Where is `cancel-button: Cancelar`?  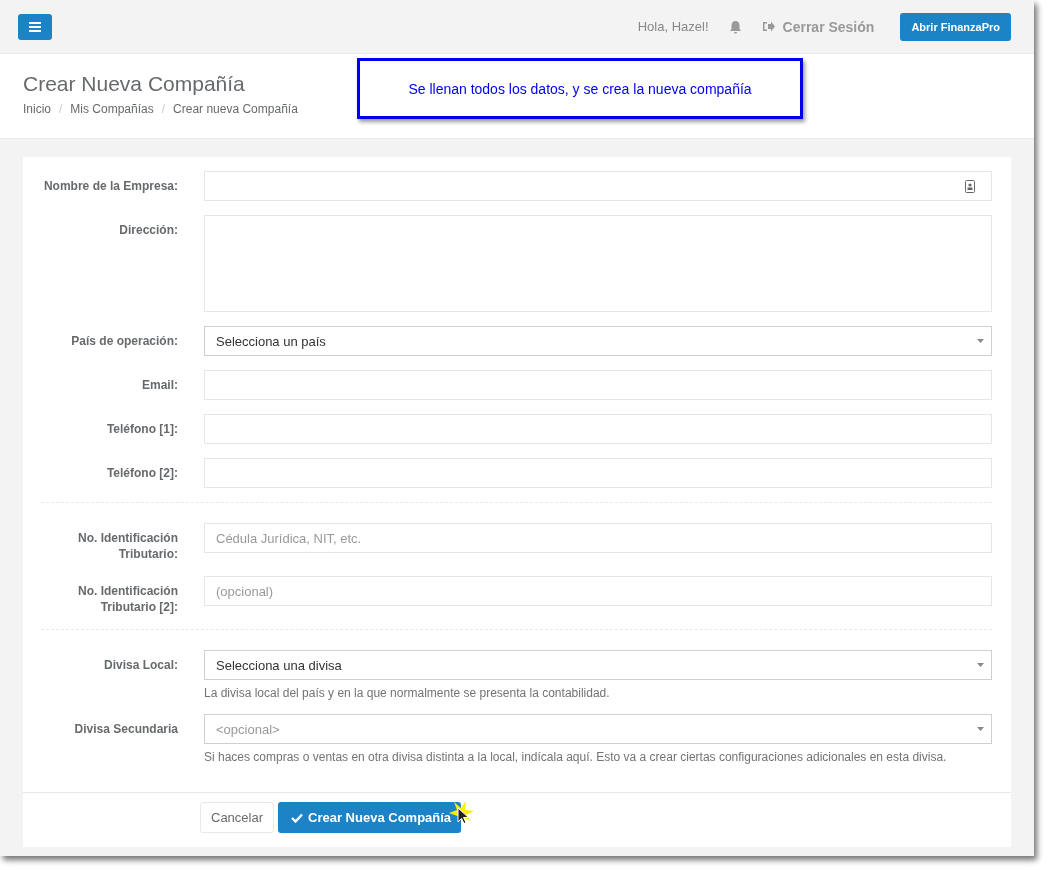
cancel-button: Cancelar is located at coordinates (237, 817).